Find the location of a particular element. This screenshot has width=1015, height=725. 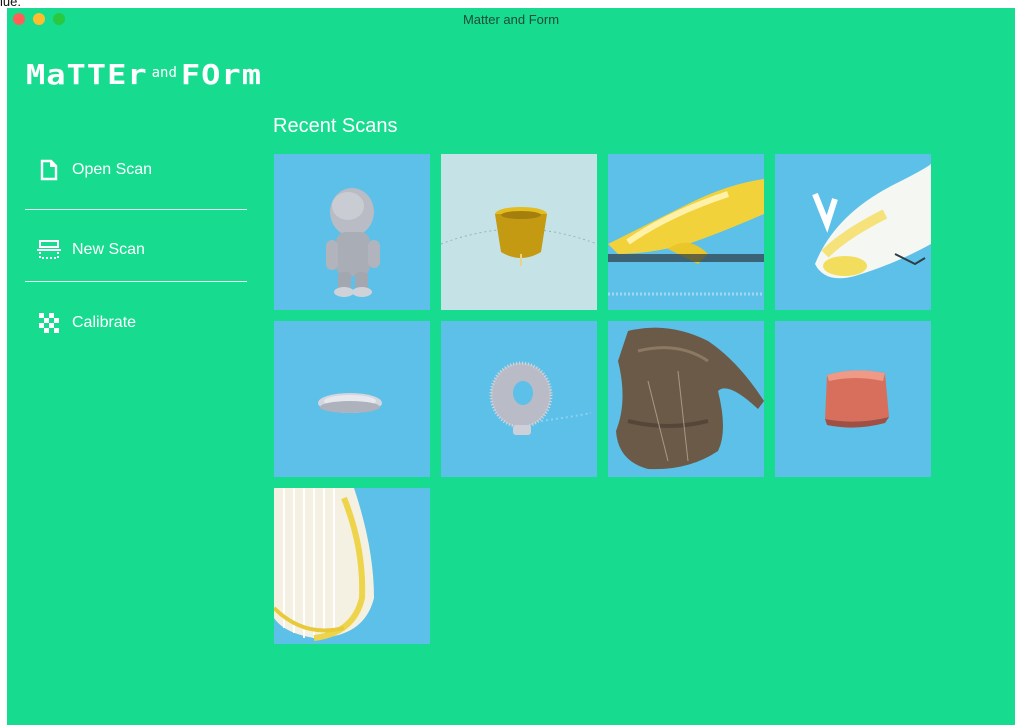

sidebar-item-calibrate: Calibrate is located at coordinates (136, 323).